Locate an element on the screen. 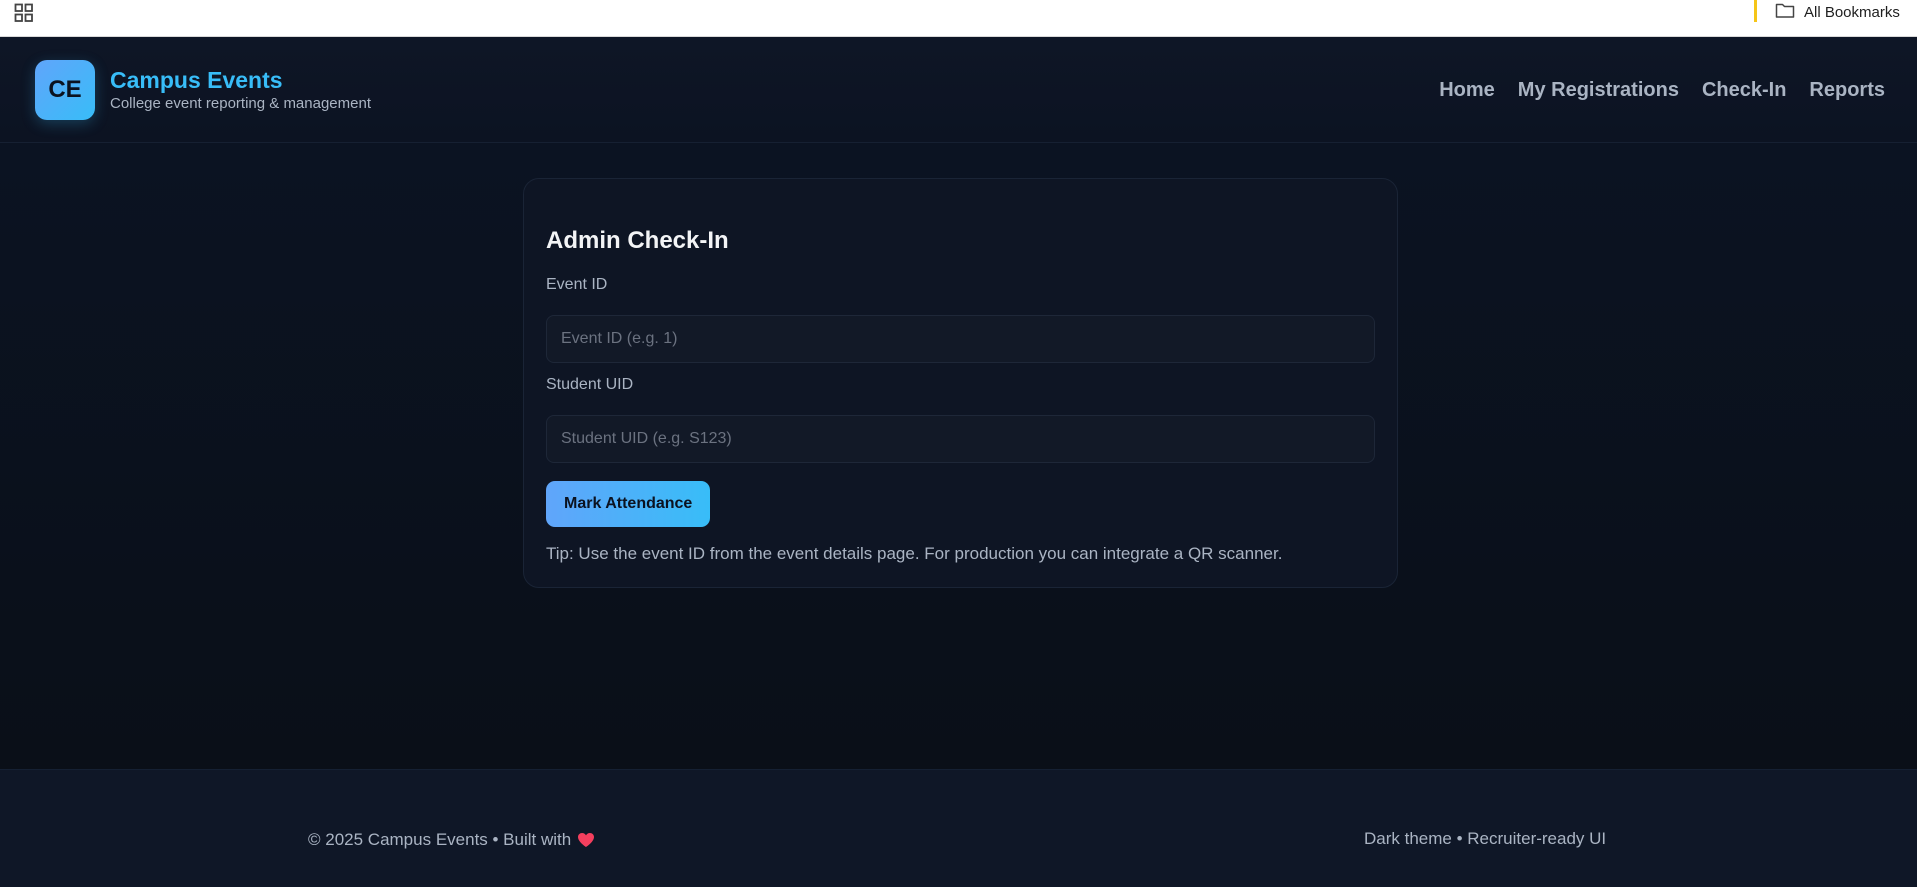 The width and height of the screenshot is (1917, 887). main-nav: Home My Registrations Check-In Reports is located at coordinates (1662, 90).